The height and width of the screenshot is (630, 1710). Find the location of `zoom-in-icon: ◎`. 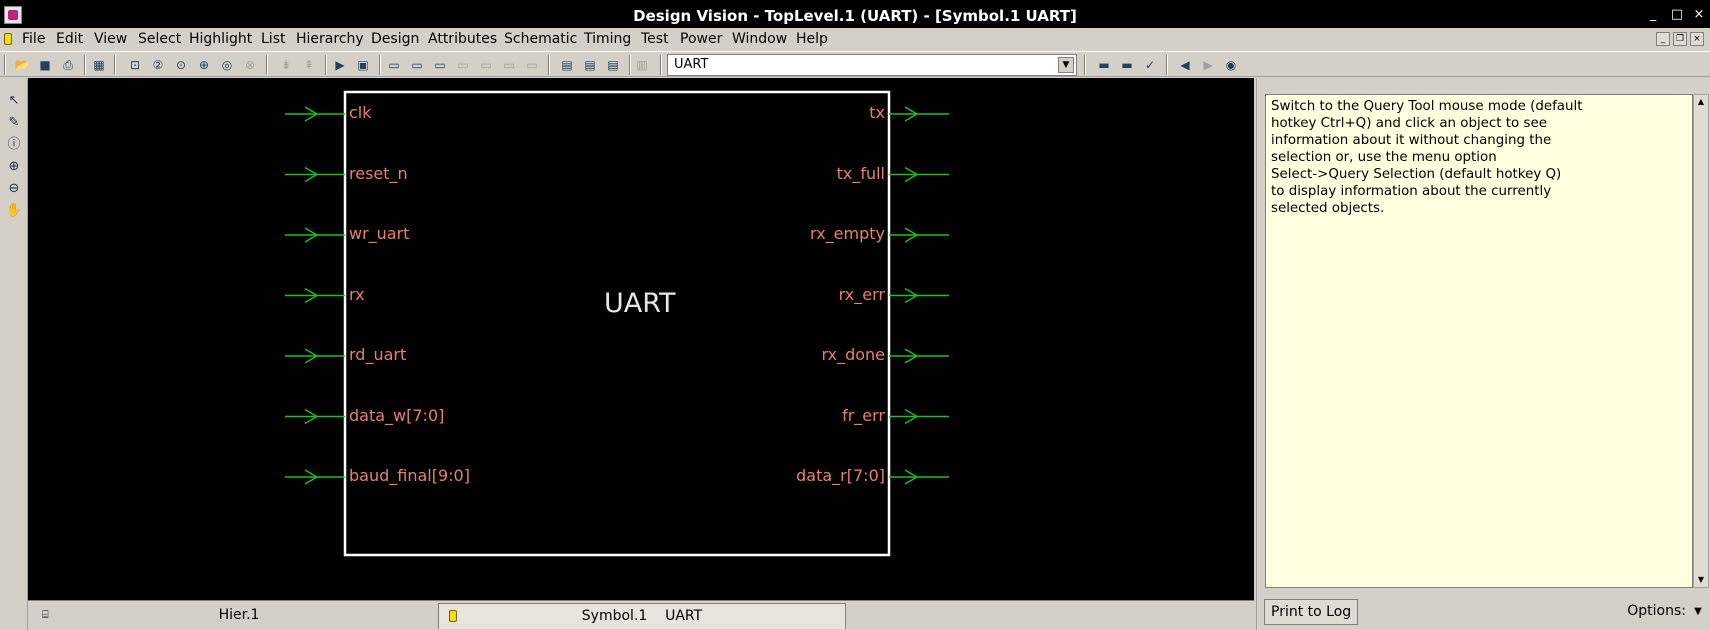

zoom-in-icon: ◎ is located at coordinates (227, 65).